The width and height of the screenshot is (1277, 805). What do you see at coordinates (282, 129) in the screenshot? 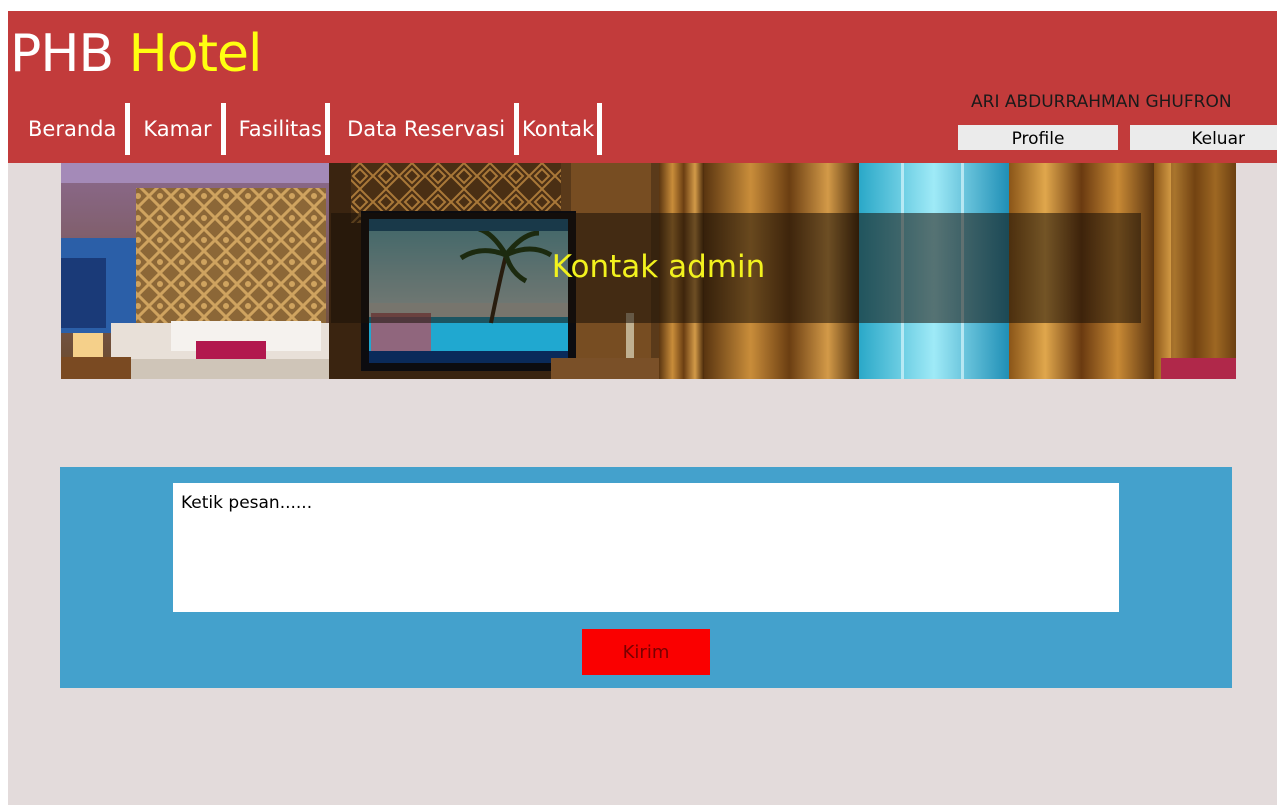
I see `nav-fasilitas: Fasilitas` at bounding box center [282, 129].